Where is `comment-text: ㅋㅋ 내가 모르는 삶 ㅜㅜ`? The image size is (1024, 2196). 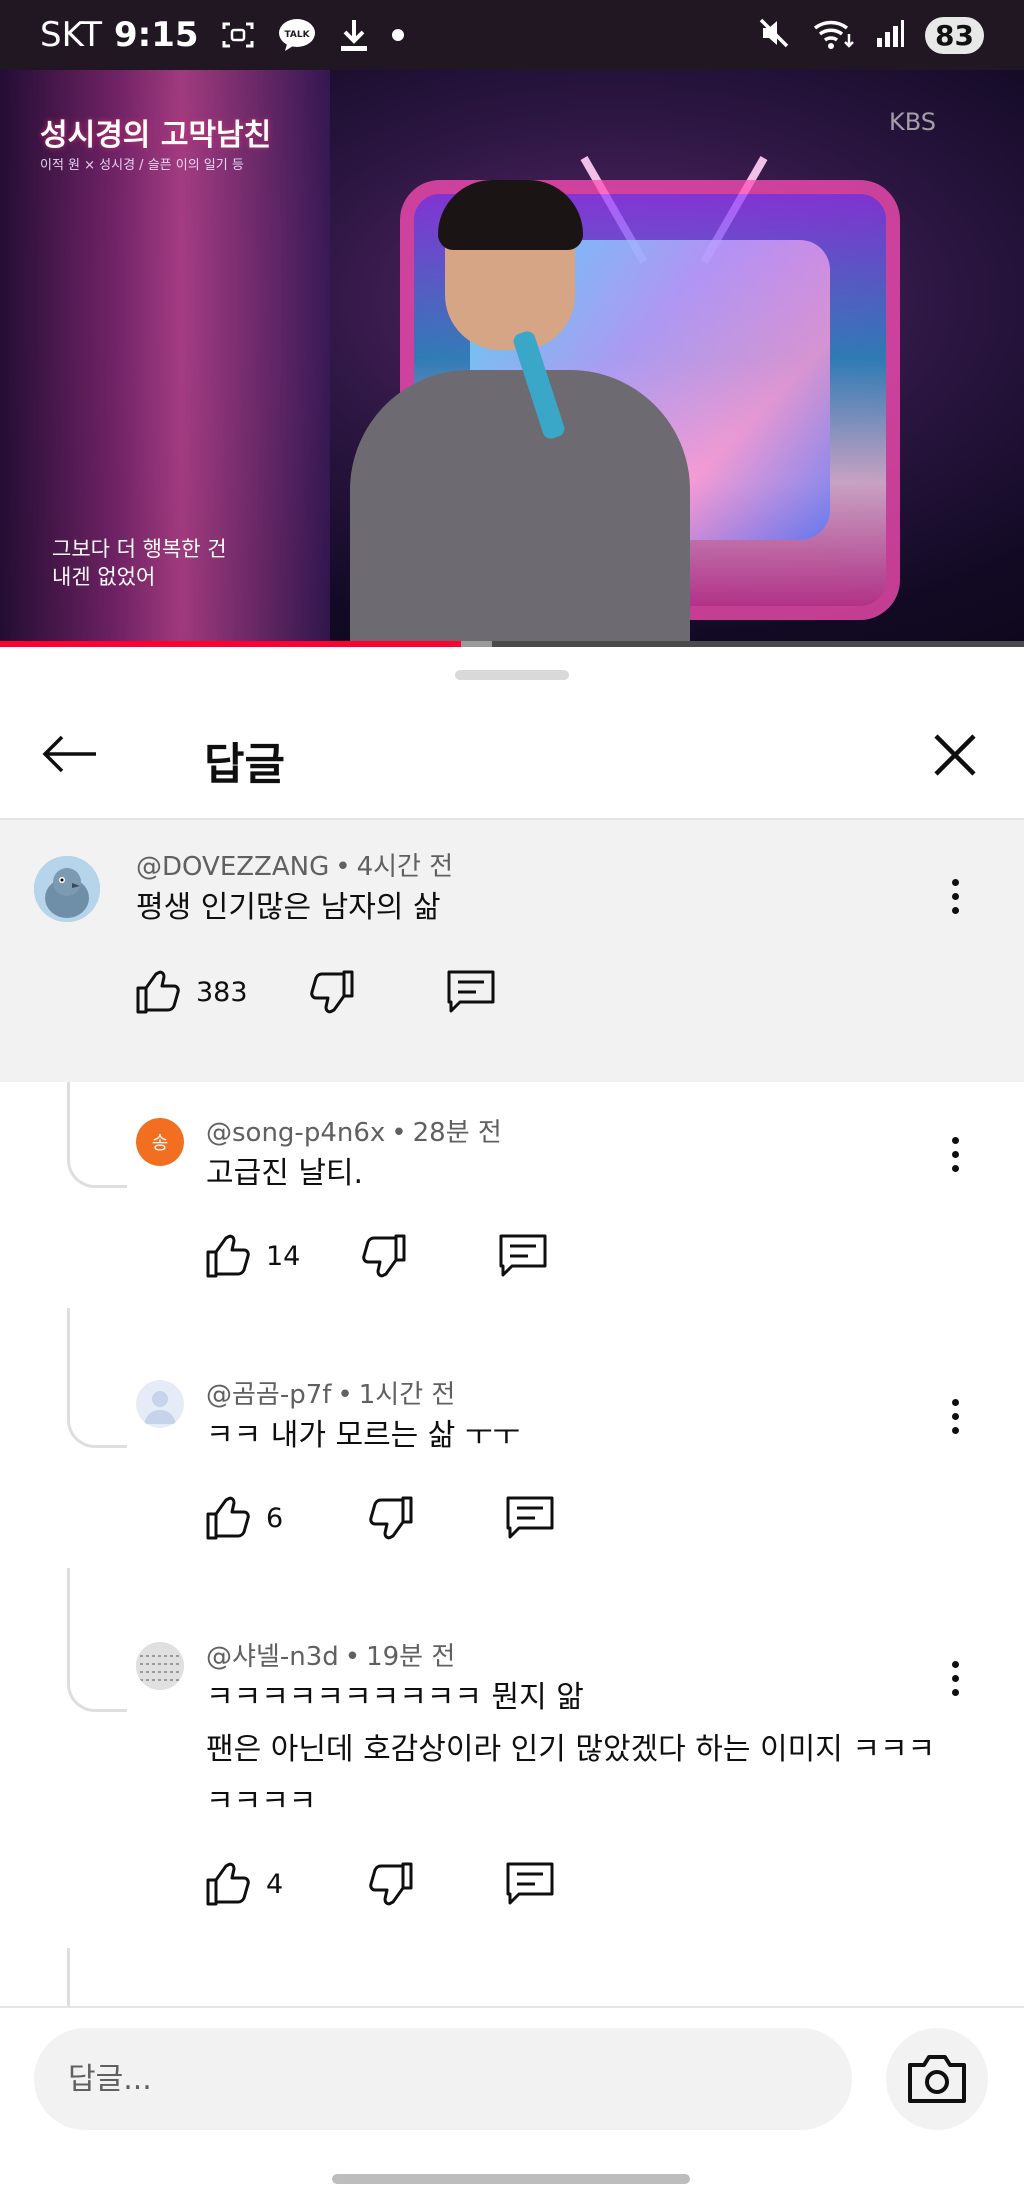
comment-text: ㅋㅋ 내가 모르는 삶 ㅜㅜ is located at coordinates (363, 1435).